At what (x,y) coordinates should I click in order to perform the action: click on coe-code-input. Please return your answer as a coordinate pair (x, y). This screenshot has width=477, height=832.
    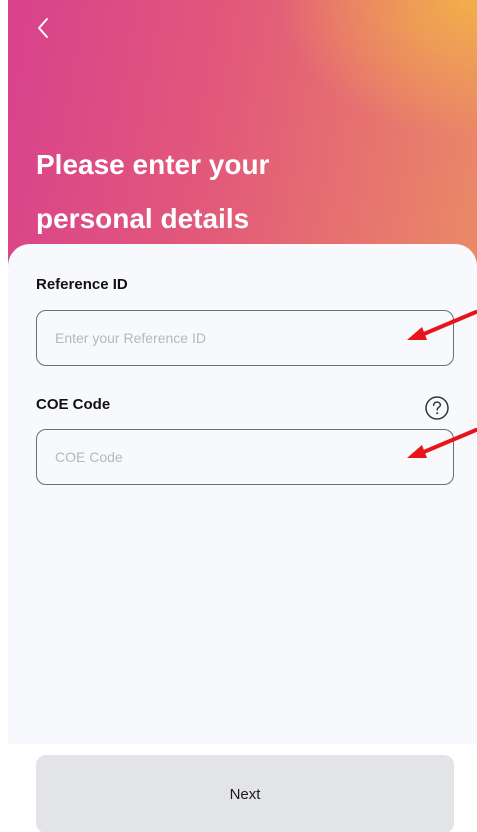
    Looking at the image, I should click on (245, 457).